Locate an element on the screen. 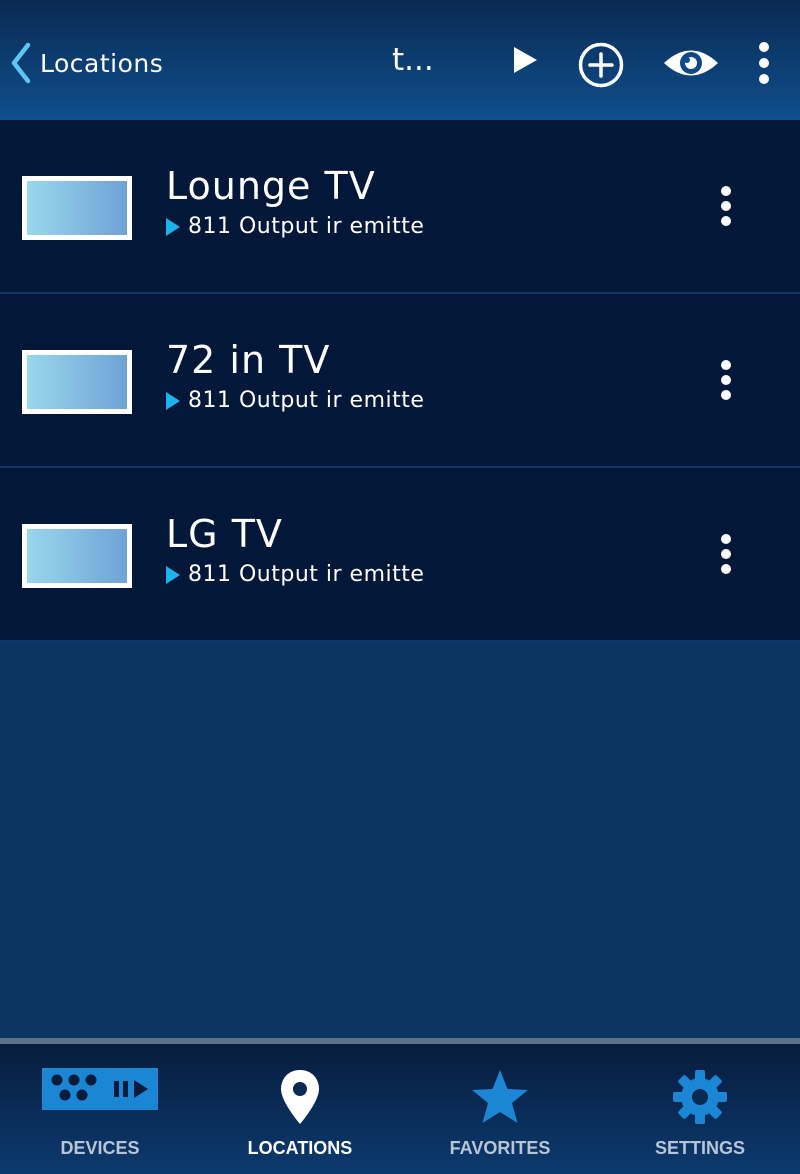 This screenshot has width=800, height=1174. gear-icon is located at coordinates (700, 1100).